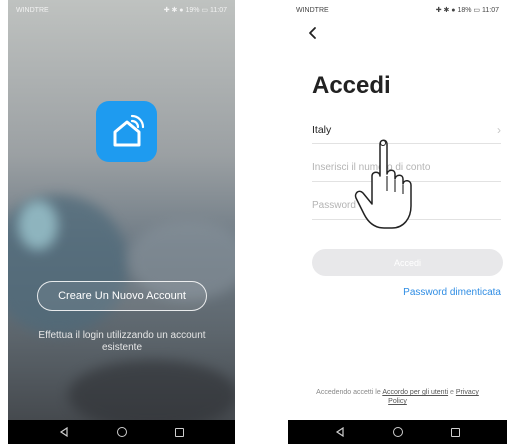 The image size is (507, 444). What do you see at coordinates (38, 225) in the screenshot?
I see `background-blur` at bounding box center [38, 225].